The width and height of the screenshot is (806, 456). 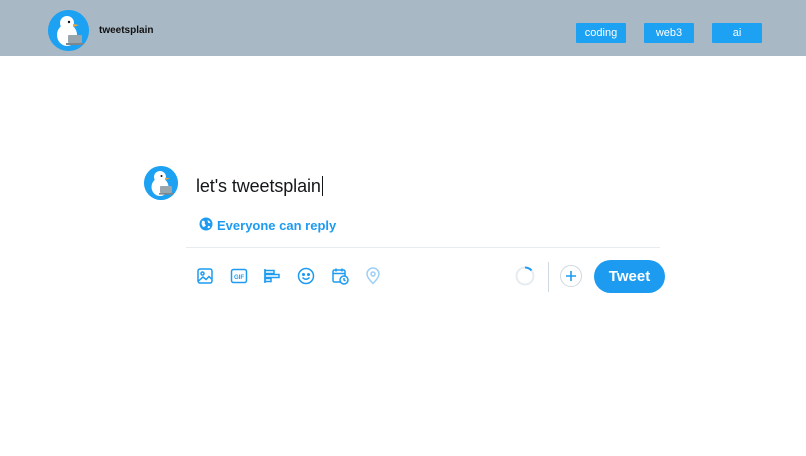 I want to click on duck-logo-icon, so click(x=68, y=30).